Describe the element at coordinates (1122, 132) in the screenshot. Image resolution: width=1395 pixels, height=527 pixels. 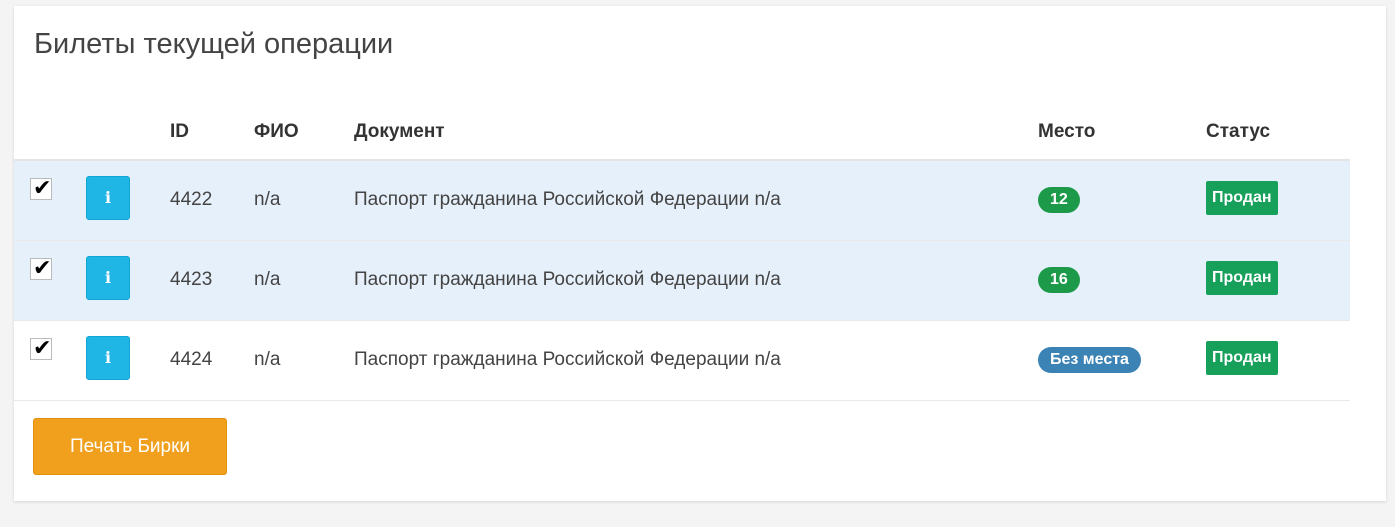
I see `header-place: Место` at that location.